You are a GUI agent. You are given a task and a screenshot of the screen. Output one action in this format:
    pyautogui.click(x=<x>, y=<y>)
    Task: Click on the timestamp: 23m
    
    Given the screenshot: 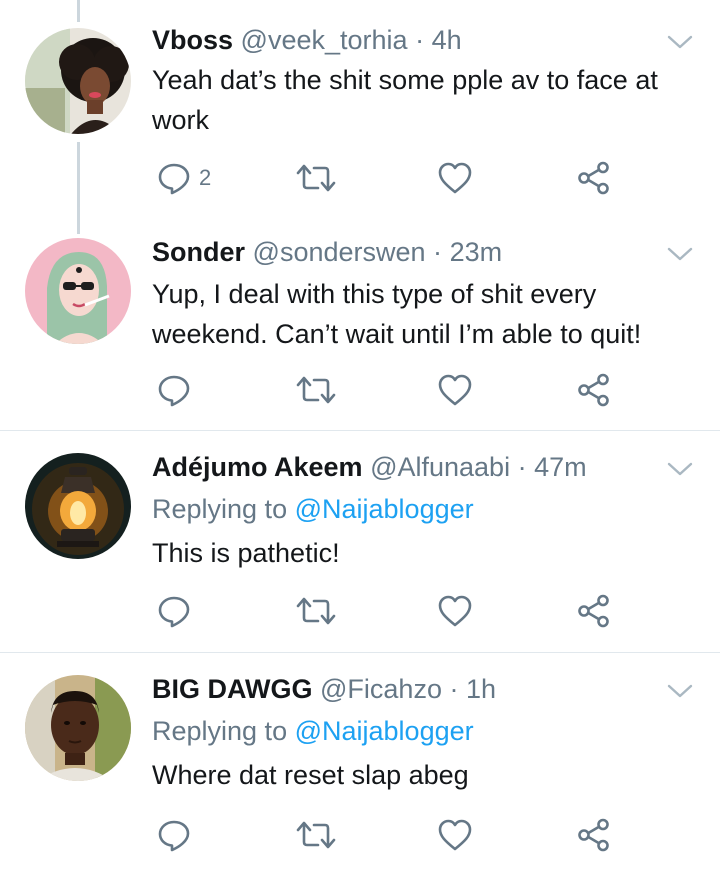 What is the action you would take?
    pyautogui.click(x=476, y=252)
    